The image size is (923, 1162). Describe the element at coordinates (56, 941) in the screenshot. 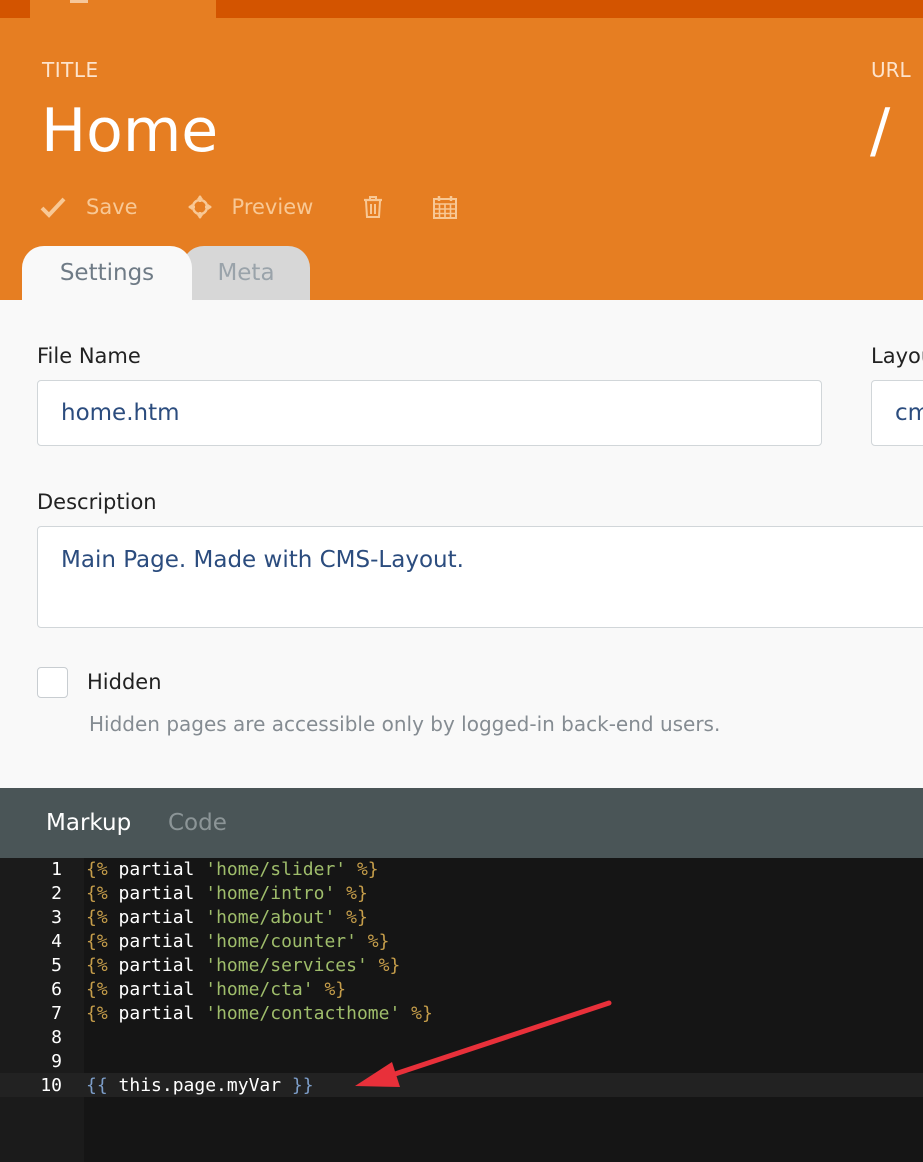

I see `line-number: 4` at that location.